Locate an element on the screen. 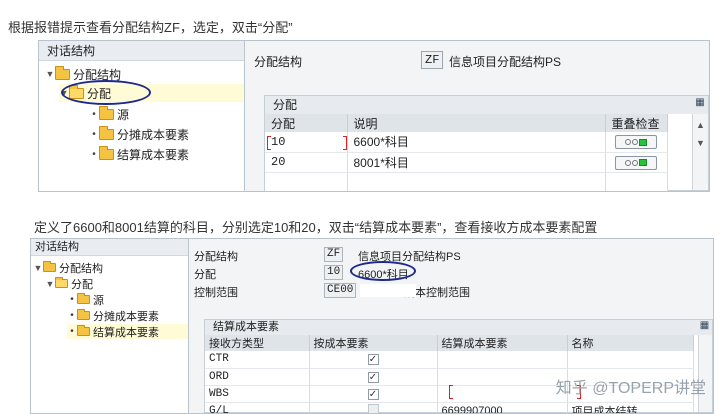 This screenshot has width=720, height=414. highlight-circle is located at coordinates (106, 92).